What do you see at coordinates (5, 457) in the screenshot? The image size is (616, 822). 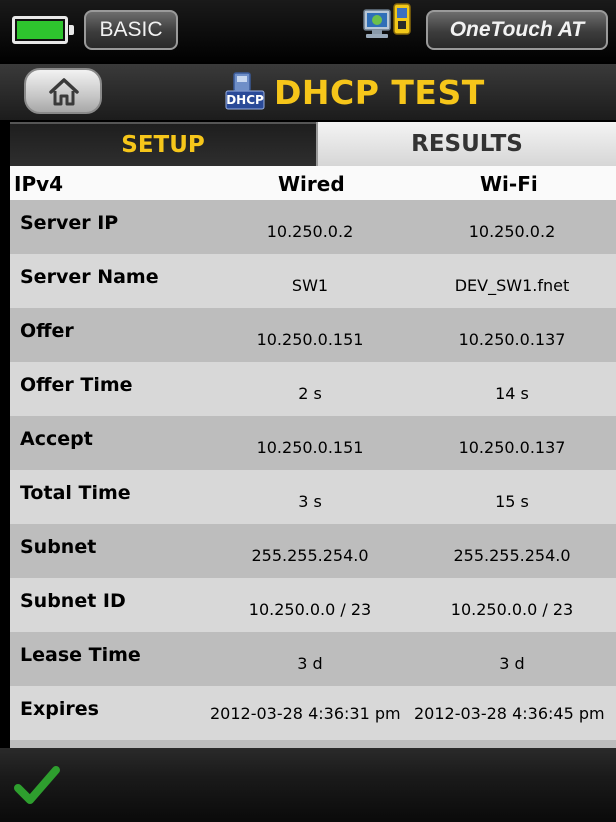 I see `left-edge` at bounding box center [5, 457].